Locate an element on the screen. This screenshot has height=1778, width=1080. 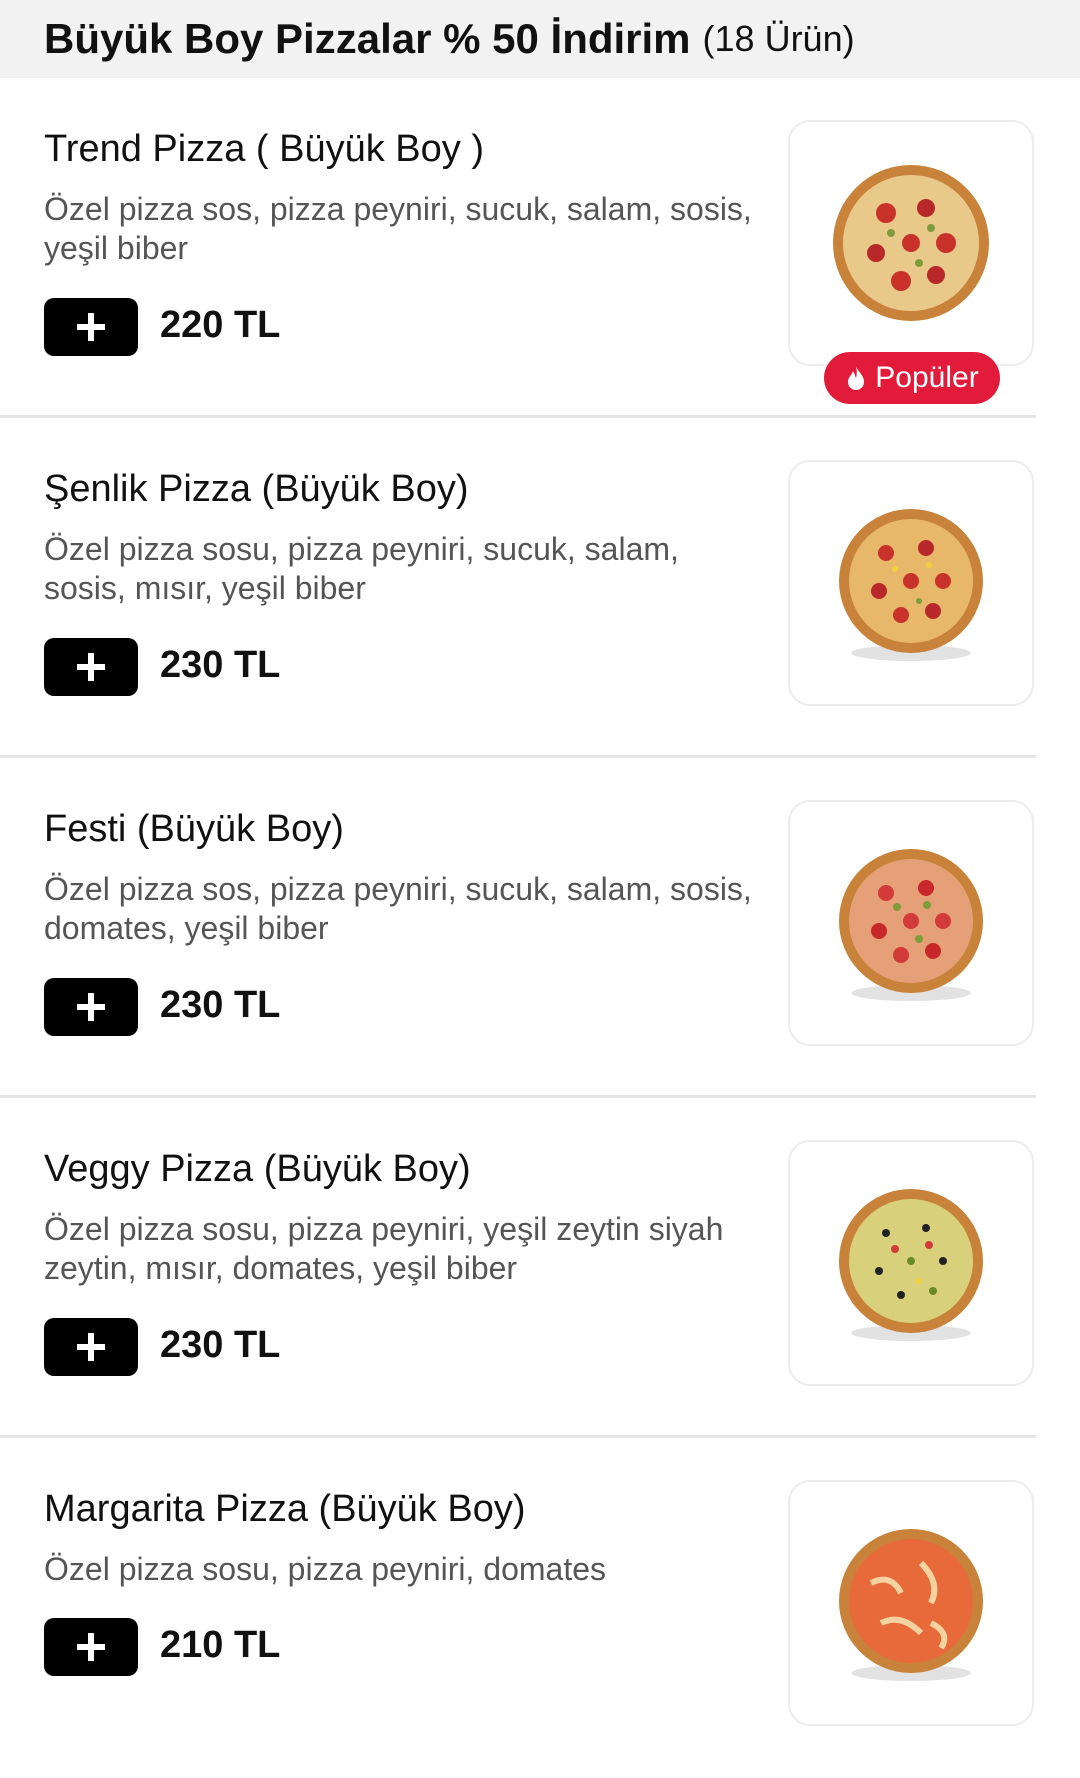
product-name: Trend Pizza ( Büyük Boy ) is located at coordinates (264, 149).